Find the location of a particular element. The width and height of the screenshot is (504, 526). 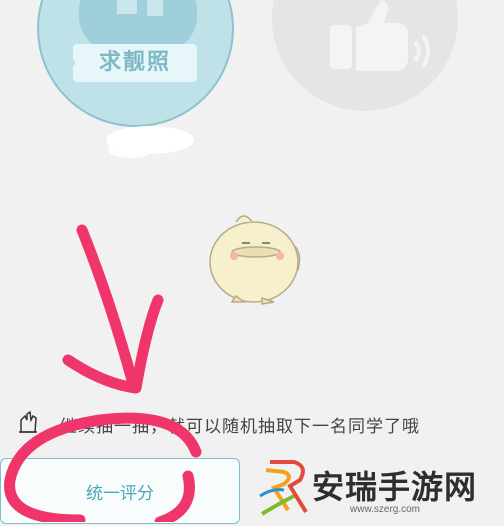

like-button is located at coordinates (365, 55).